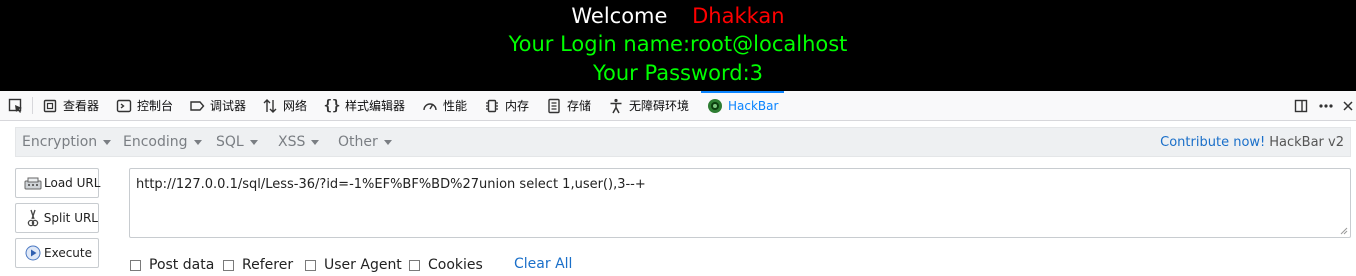  I want to click on split-url-button: Split URL, so click(57, 218).